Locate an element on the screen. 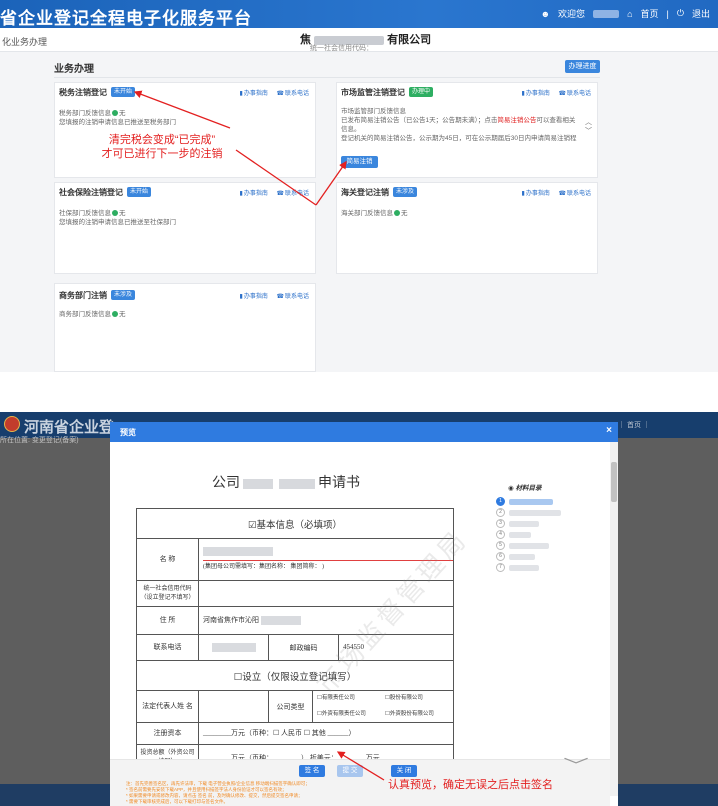 This screenshot has width=718, height=806. arrow-to-sign is located at coordinates (360, 766).